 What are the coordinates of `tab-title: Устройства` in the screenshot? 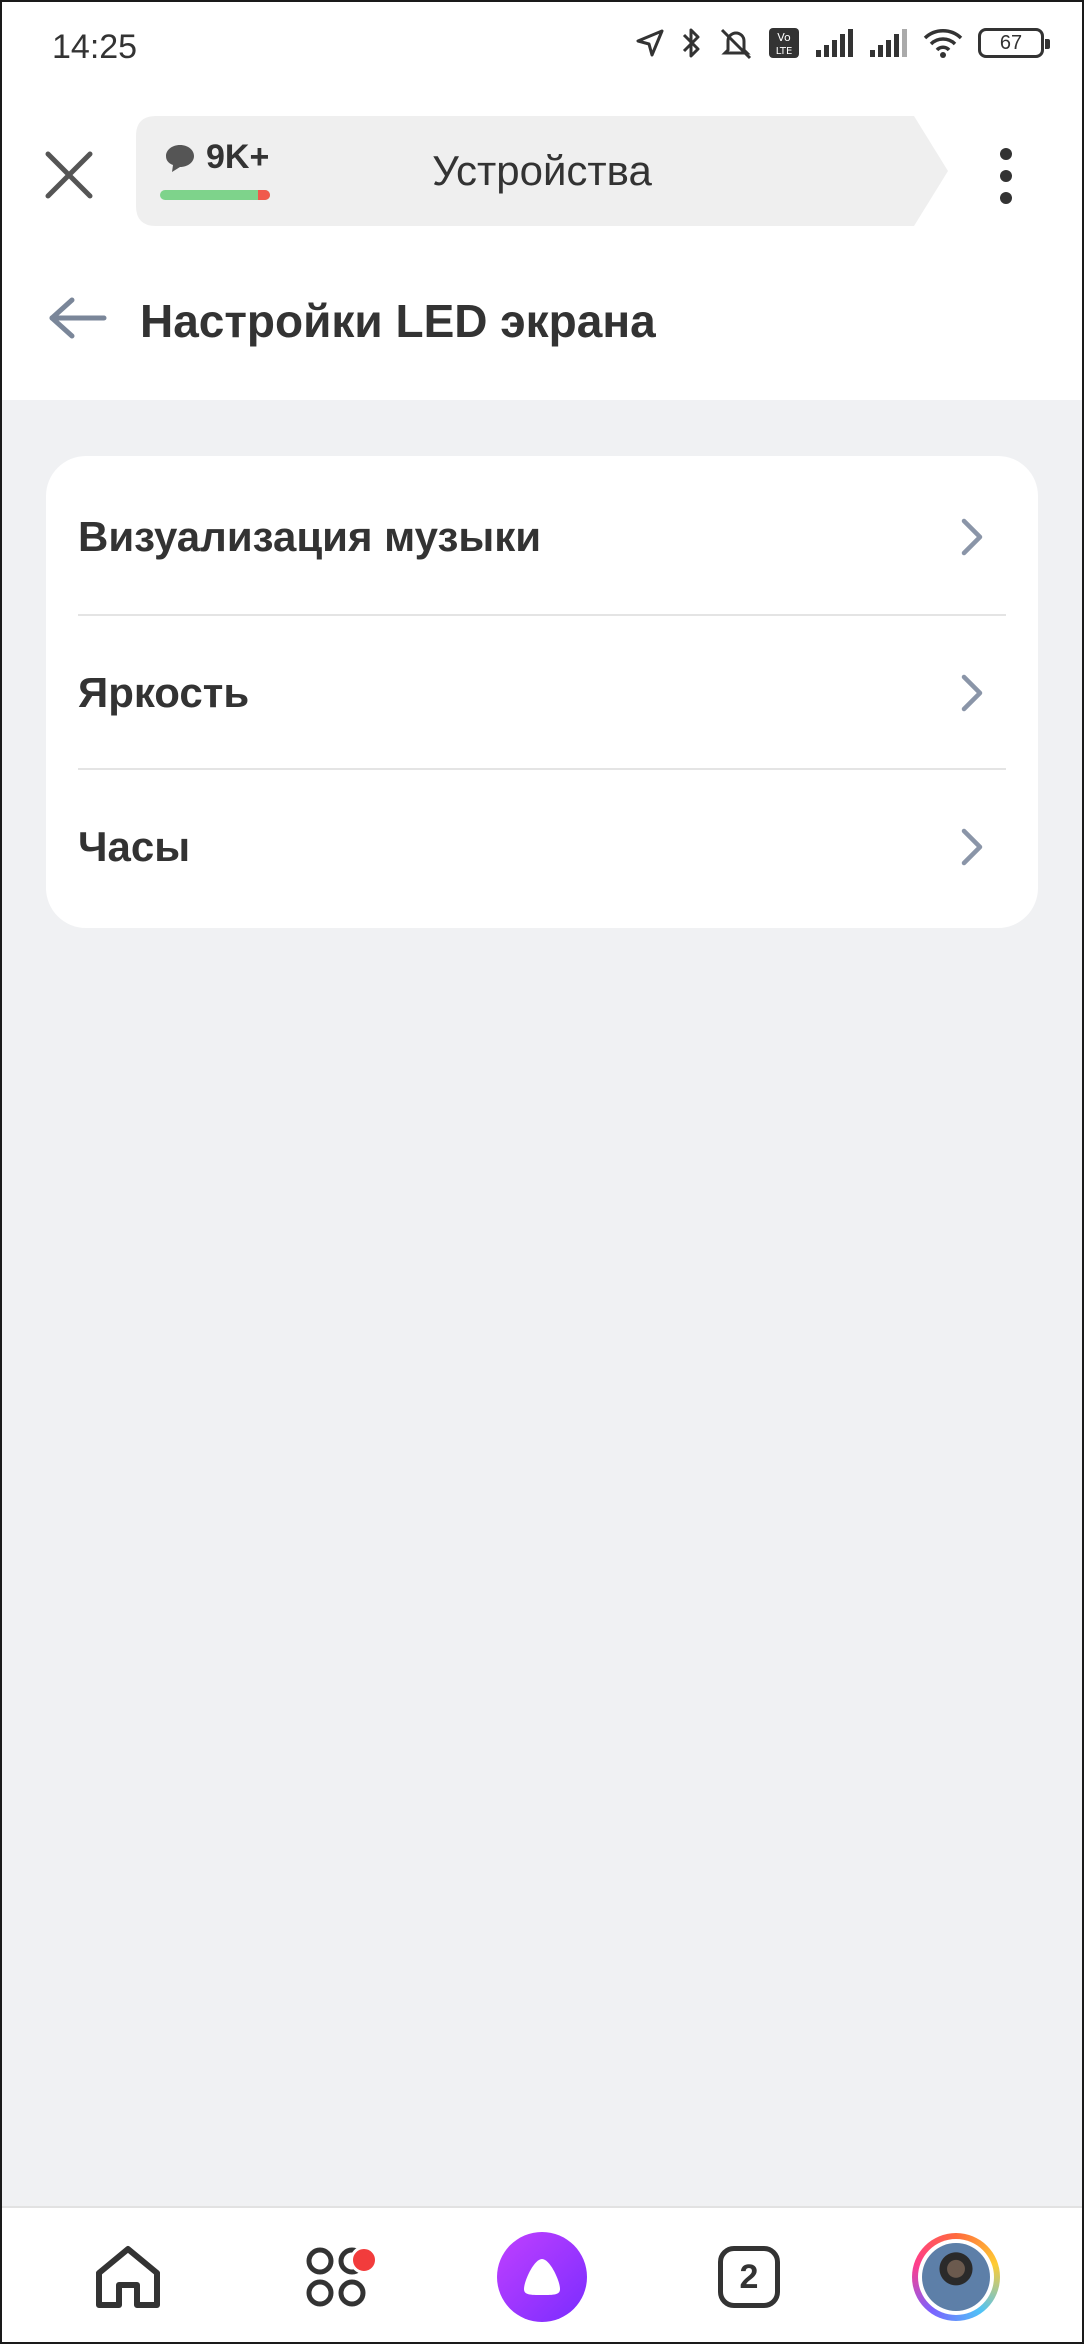 It's located at (542, 170).